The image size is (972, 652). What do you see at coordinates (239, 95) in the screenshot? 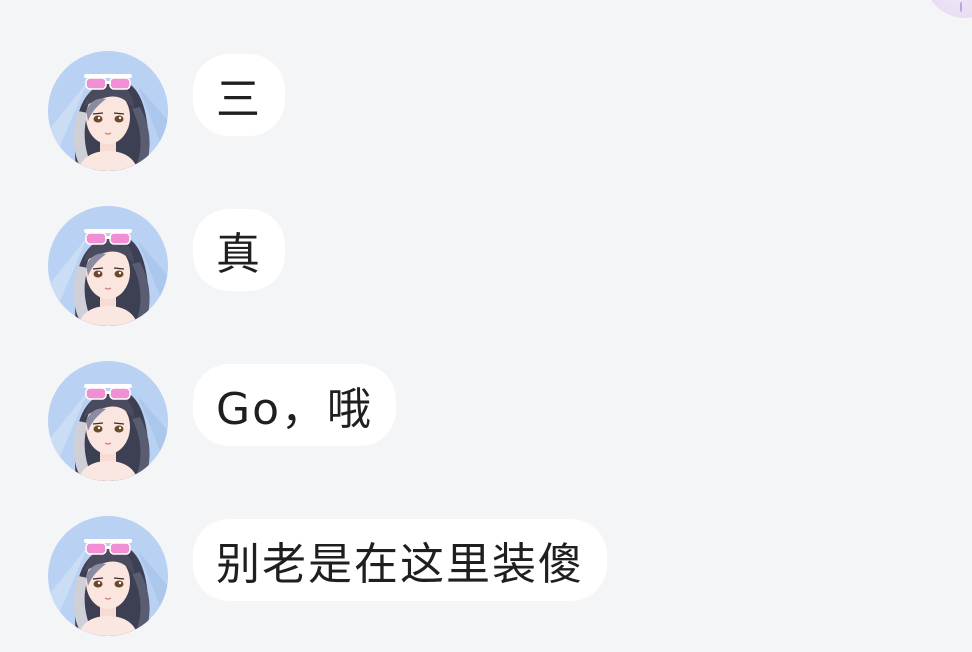
I see `message-bubble: 三` at bounding box center [239, 95].